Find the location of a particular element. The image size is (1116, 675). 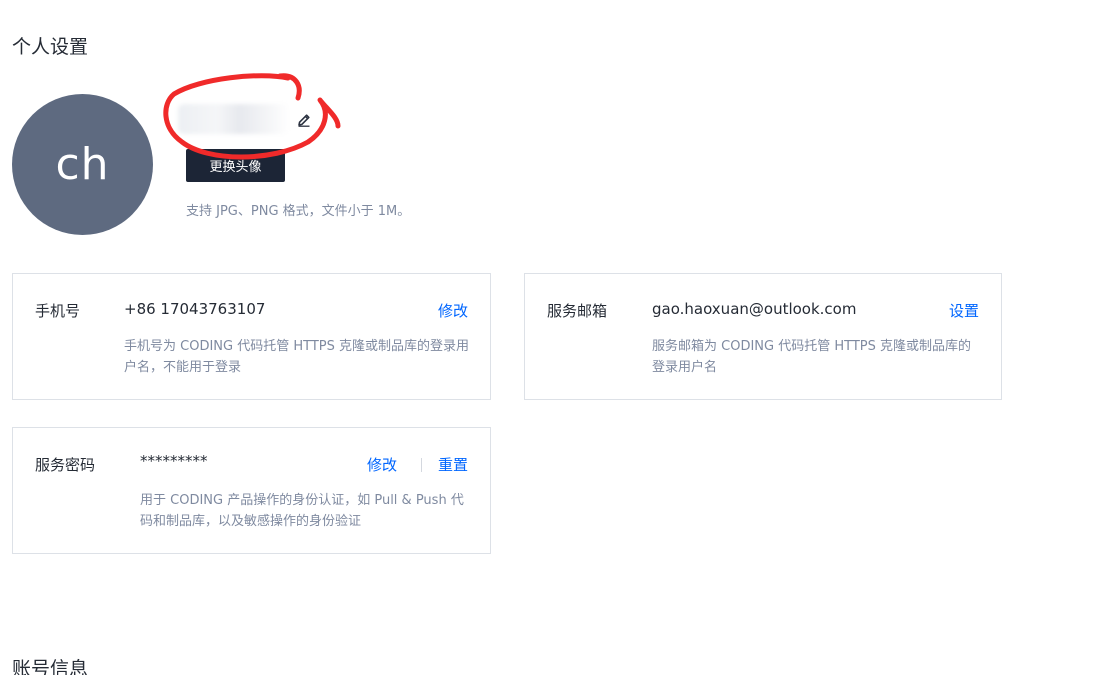

password-value: ********* is located at coordinates (174, 461).